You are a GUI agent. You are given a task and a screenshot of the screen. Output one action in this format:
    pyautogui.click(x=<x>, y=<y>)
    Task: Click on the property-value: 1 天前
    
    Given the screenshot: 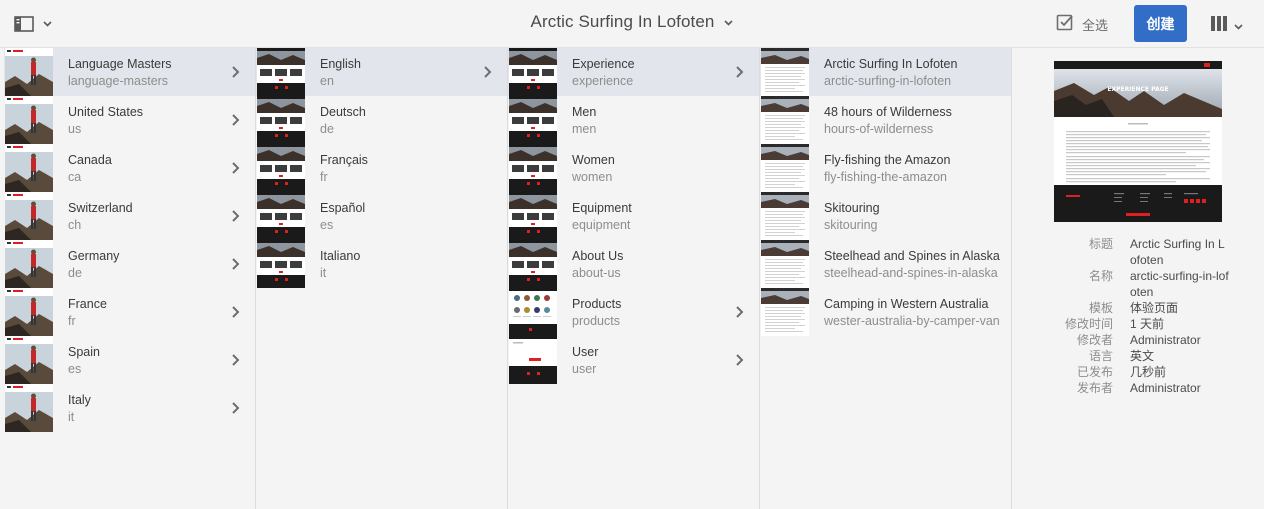 What is the action you would take?
    pyautogui.click(x=1147, y=324)
    